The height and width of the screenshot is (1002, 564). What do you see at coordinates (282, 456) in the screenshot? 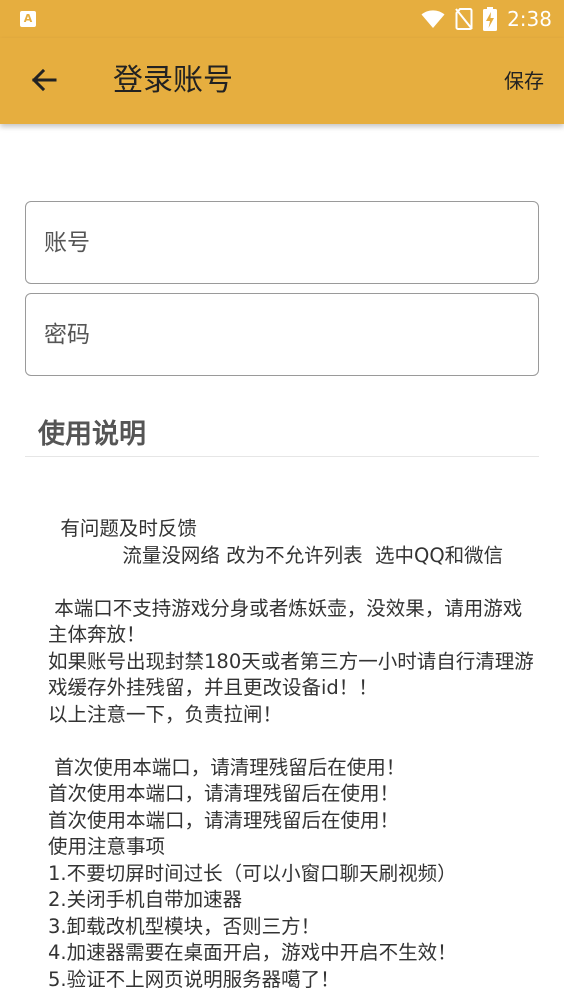
I see `divider` at bounding box center [282, 456].